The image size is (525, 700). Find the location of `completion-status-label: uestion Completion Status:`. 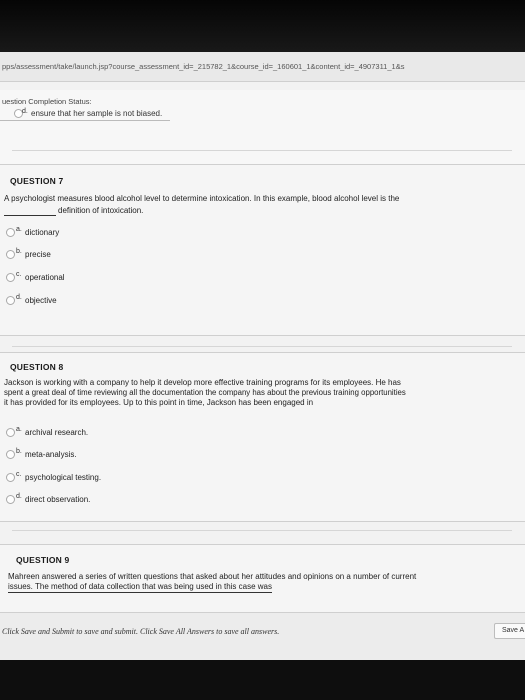

completion-status-label: uestion Completion Status: is located at coordinates (47, 101).